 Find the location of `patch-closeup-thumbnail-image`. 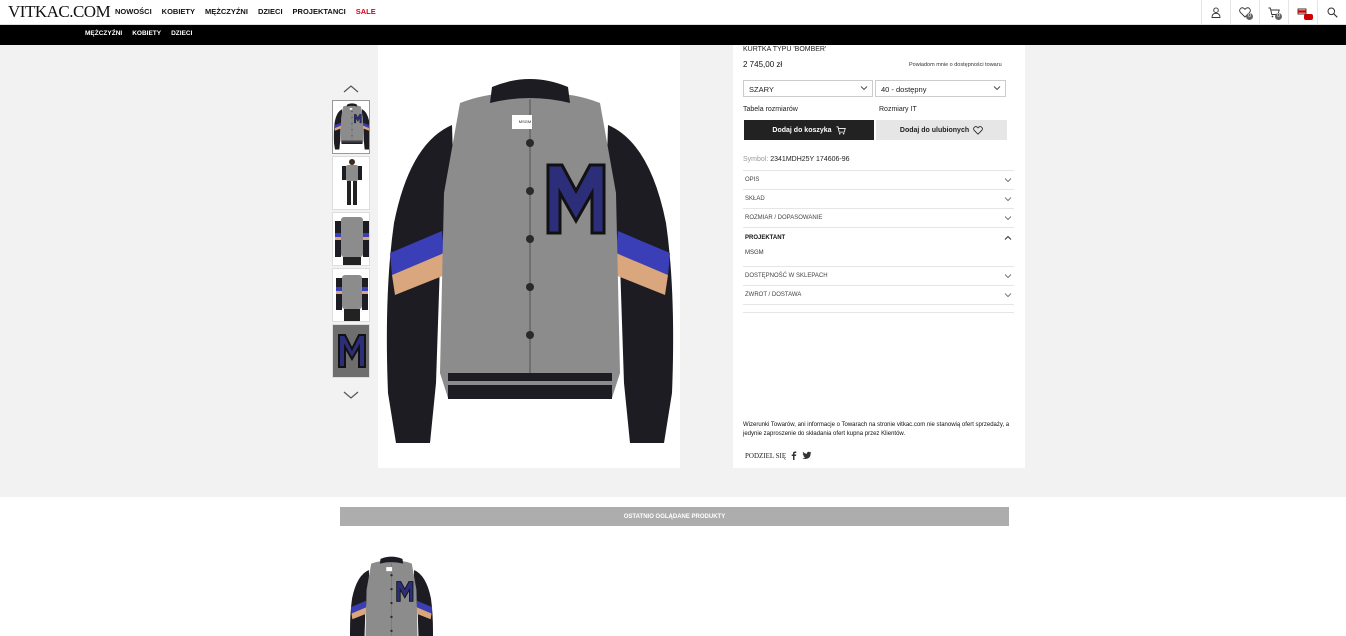

patch-closeup-thumbnail-image is located at coordinates (351, 351).